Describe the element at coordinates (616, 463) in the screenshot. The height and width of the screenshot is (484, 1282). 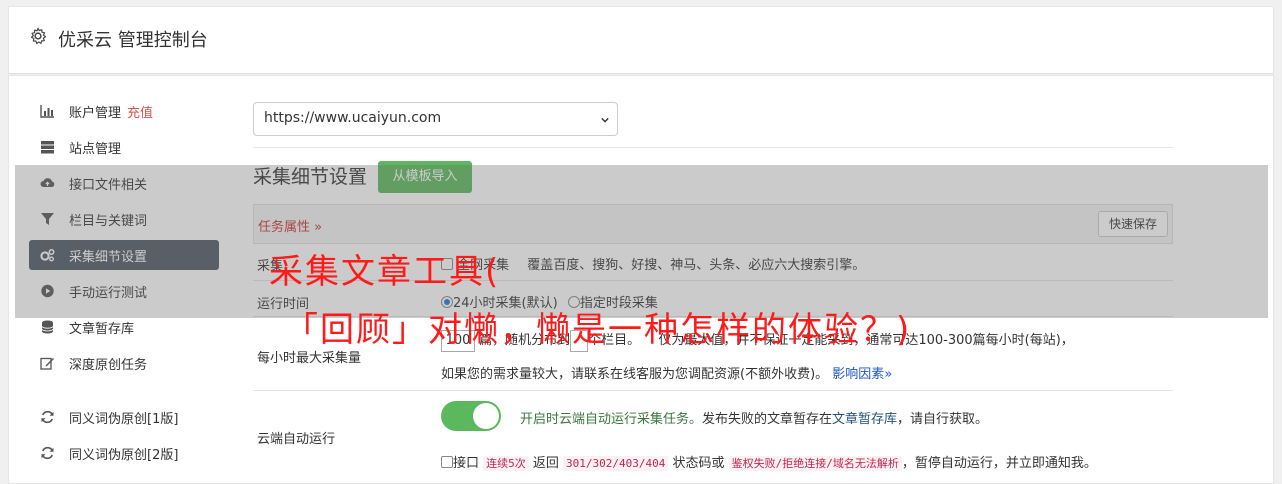
I see `code-status: 301/302/403/404` at that location.